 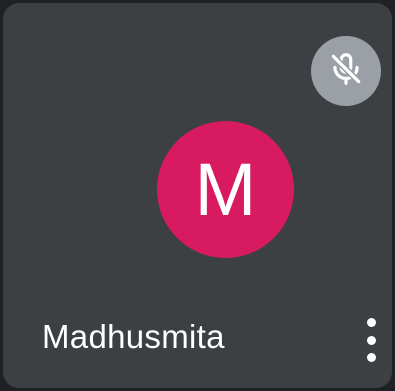 I want to click on participant-name: Madhusmita, so click(x=133, y=336).